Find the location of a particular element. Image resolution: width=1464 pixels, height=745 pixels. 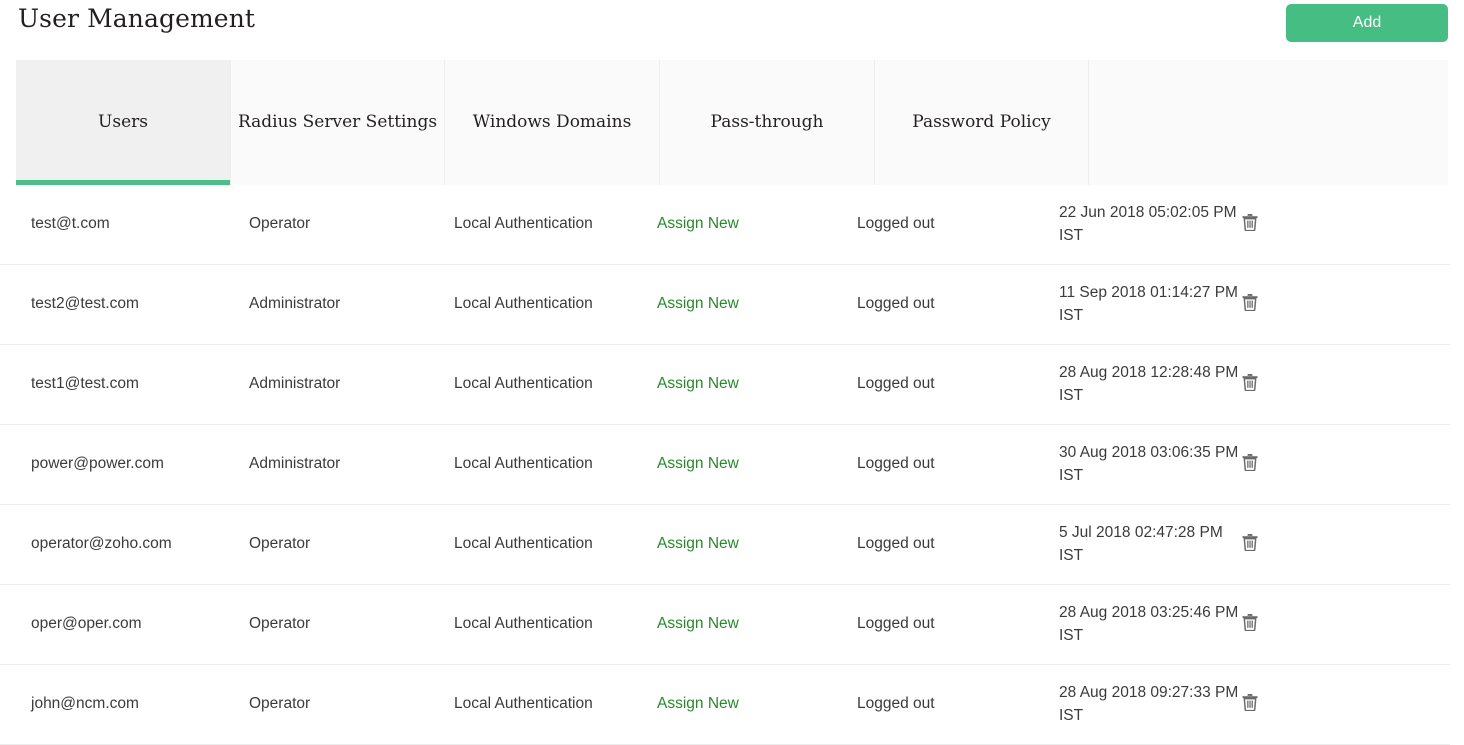

add-button: Add is located at coordinates (1367, 23).